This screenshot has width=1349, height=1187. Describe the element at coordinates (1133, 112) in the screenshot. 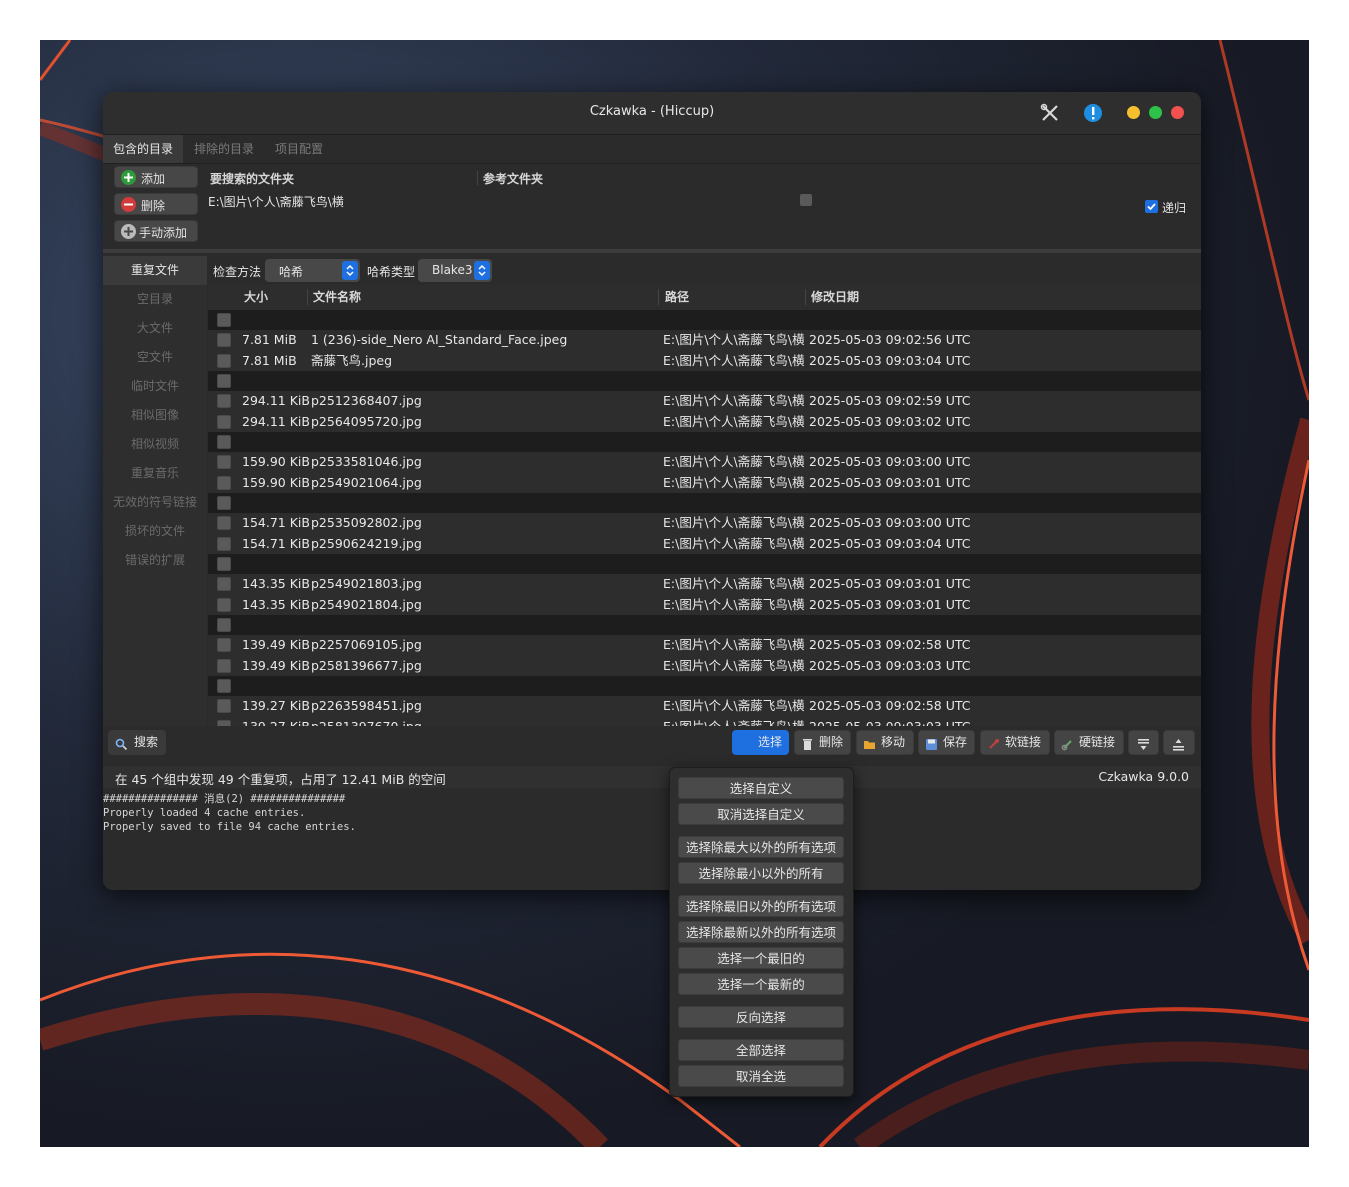

I see `minimize-button` at that location.